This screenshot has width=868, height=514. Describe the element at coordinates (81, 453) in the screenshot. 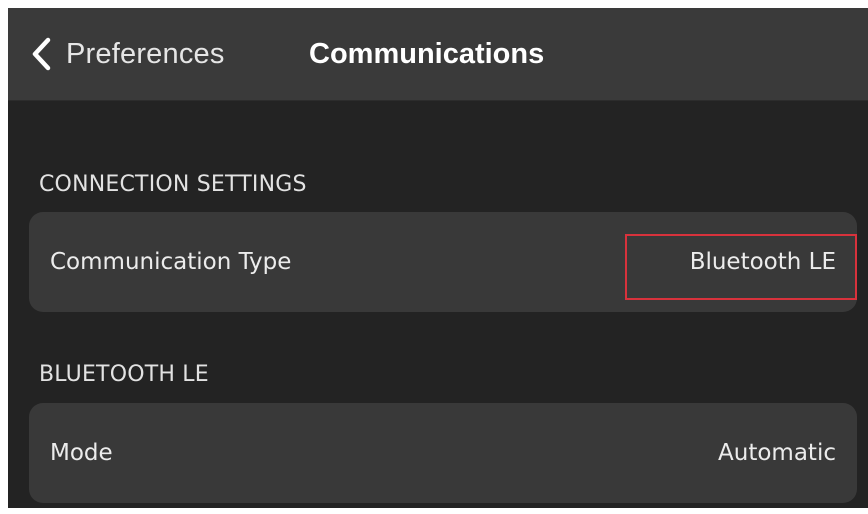

I see `mode-label: Mode` at that location.